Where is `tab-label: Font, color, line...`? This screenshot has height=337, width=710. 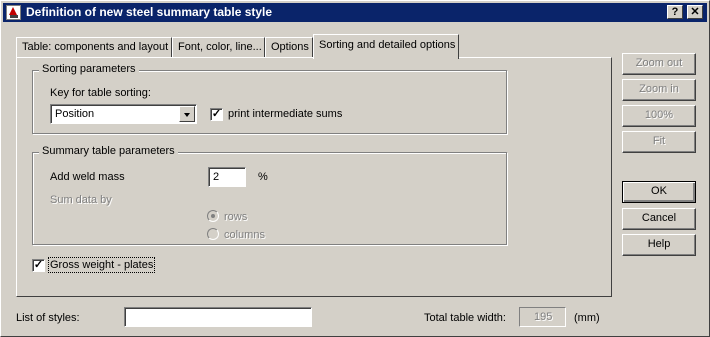 tab-label: Font, color, line... is located at coordinates (220, 47).